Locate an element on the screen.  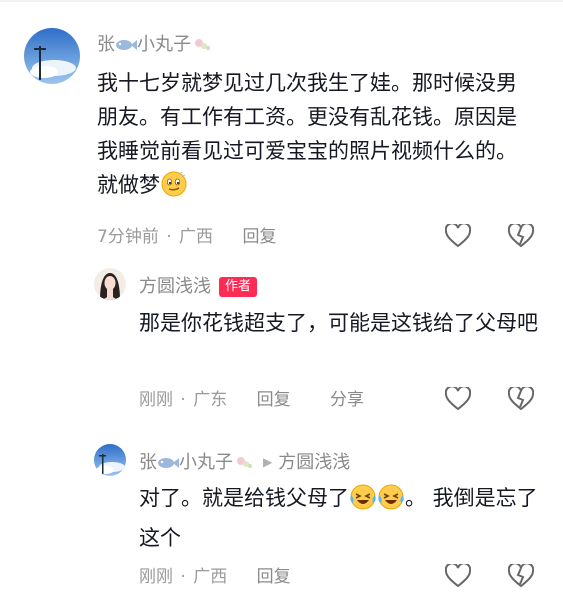
author-badge: 作者 is located at coordinates (238, 287).